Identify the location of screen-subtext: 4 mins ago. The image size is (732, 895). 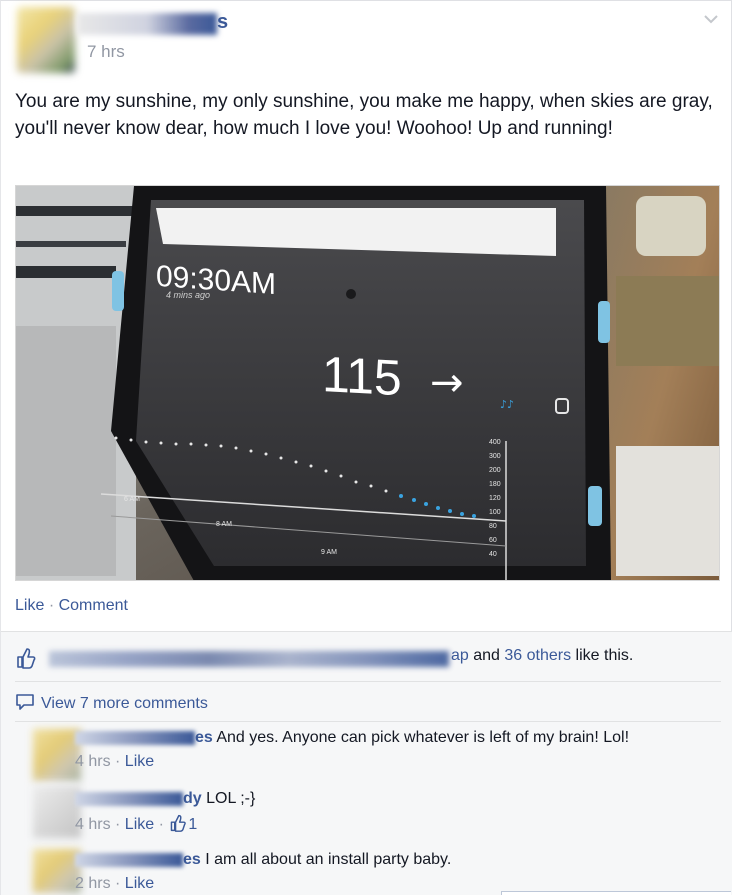
(188, 295).